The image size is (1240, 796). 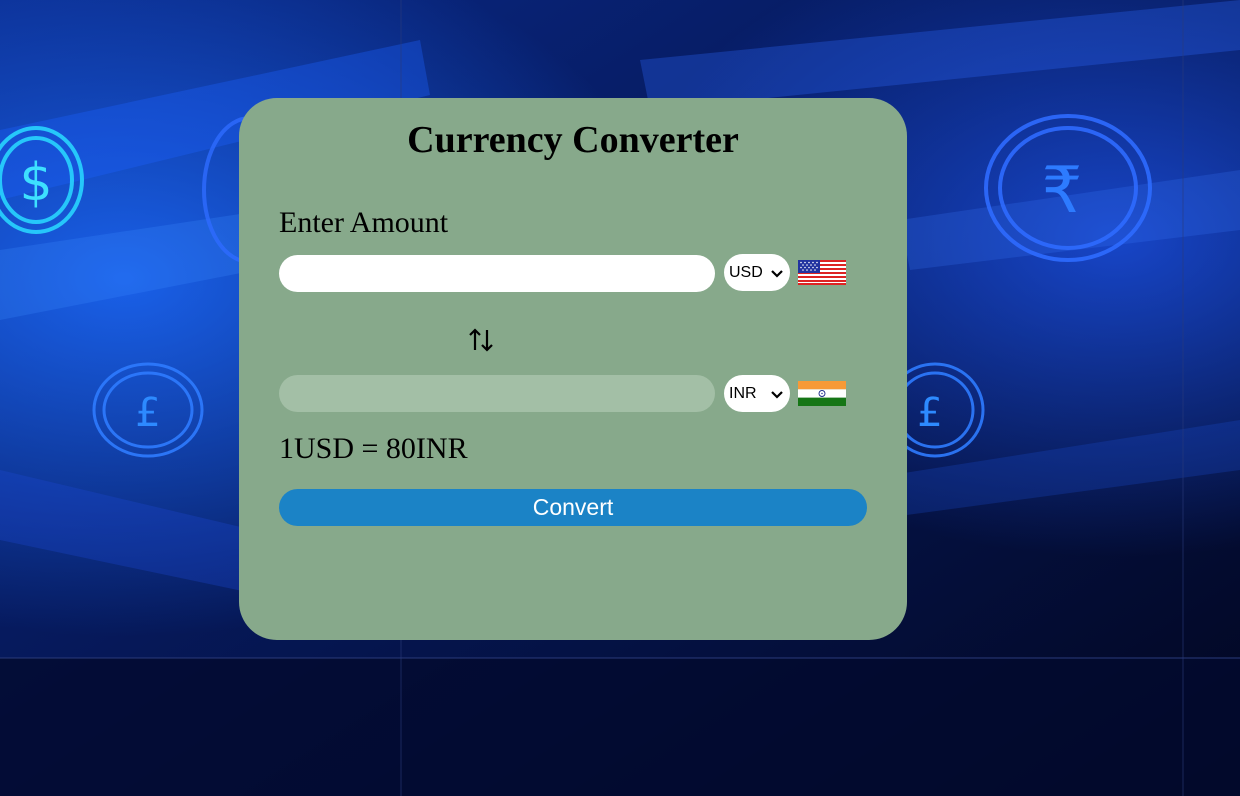 What do you see at coordinates (373, 448) in the screenshot?
I see `exchange-rate-text: 1USD = 80INR` at bounding box center [373, 448].